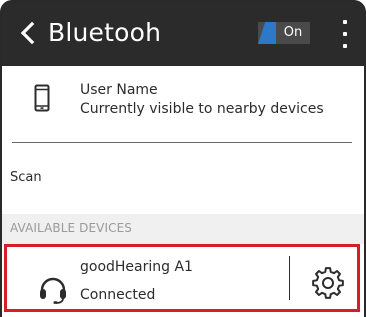 The image size is (366, 317). What do you see at coordinates (267, 33) in the screenshot?
I see `toggle-accent` at bounding box center [267, 33].